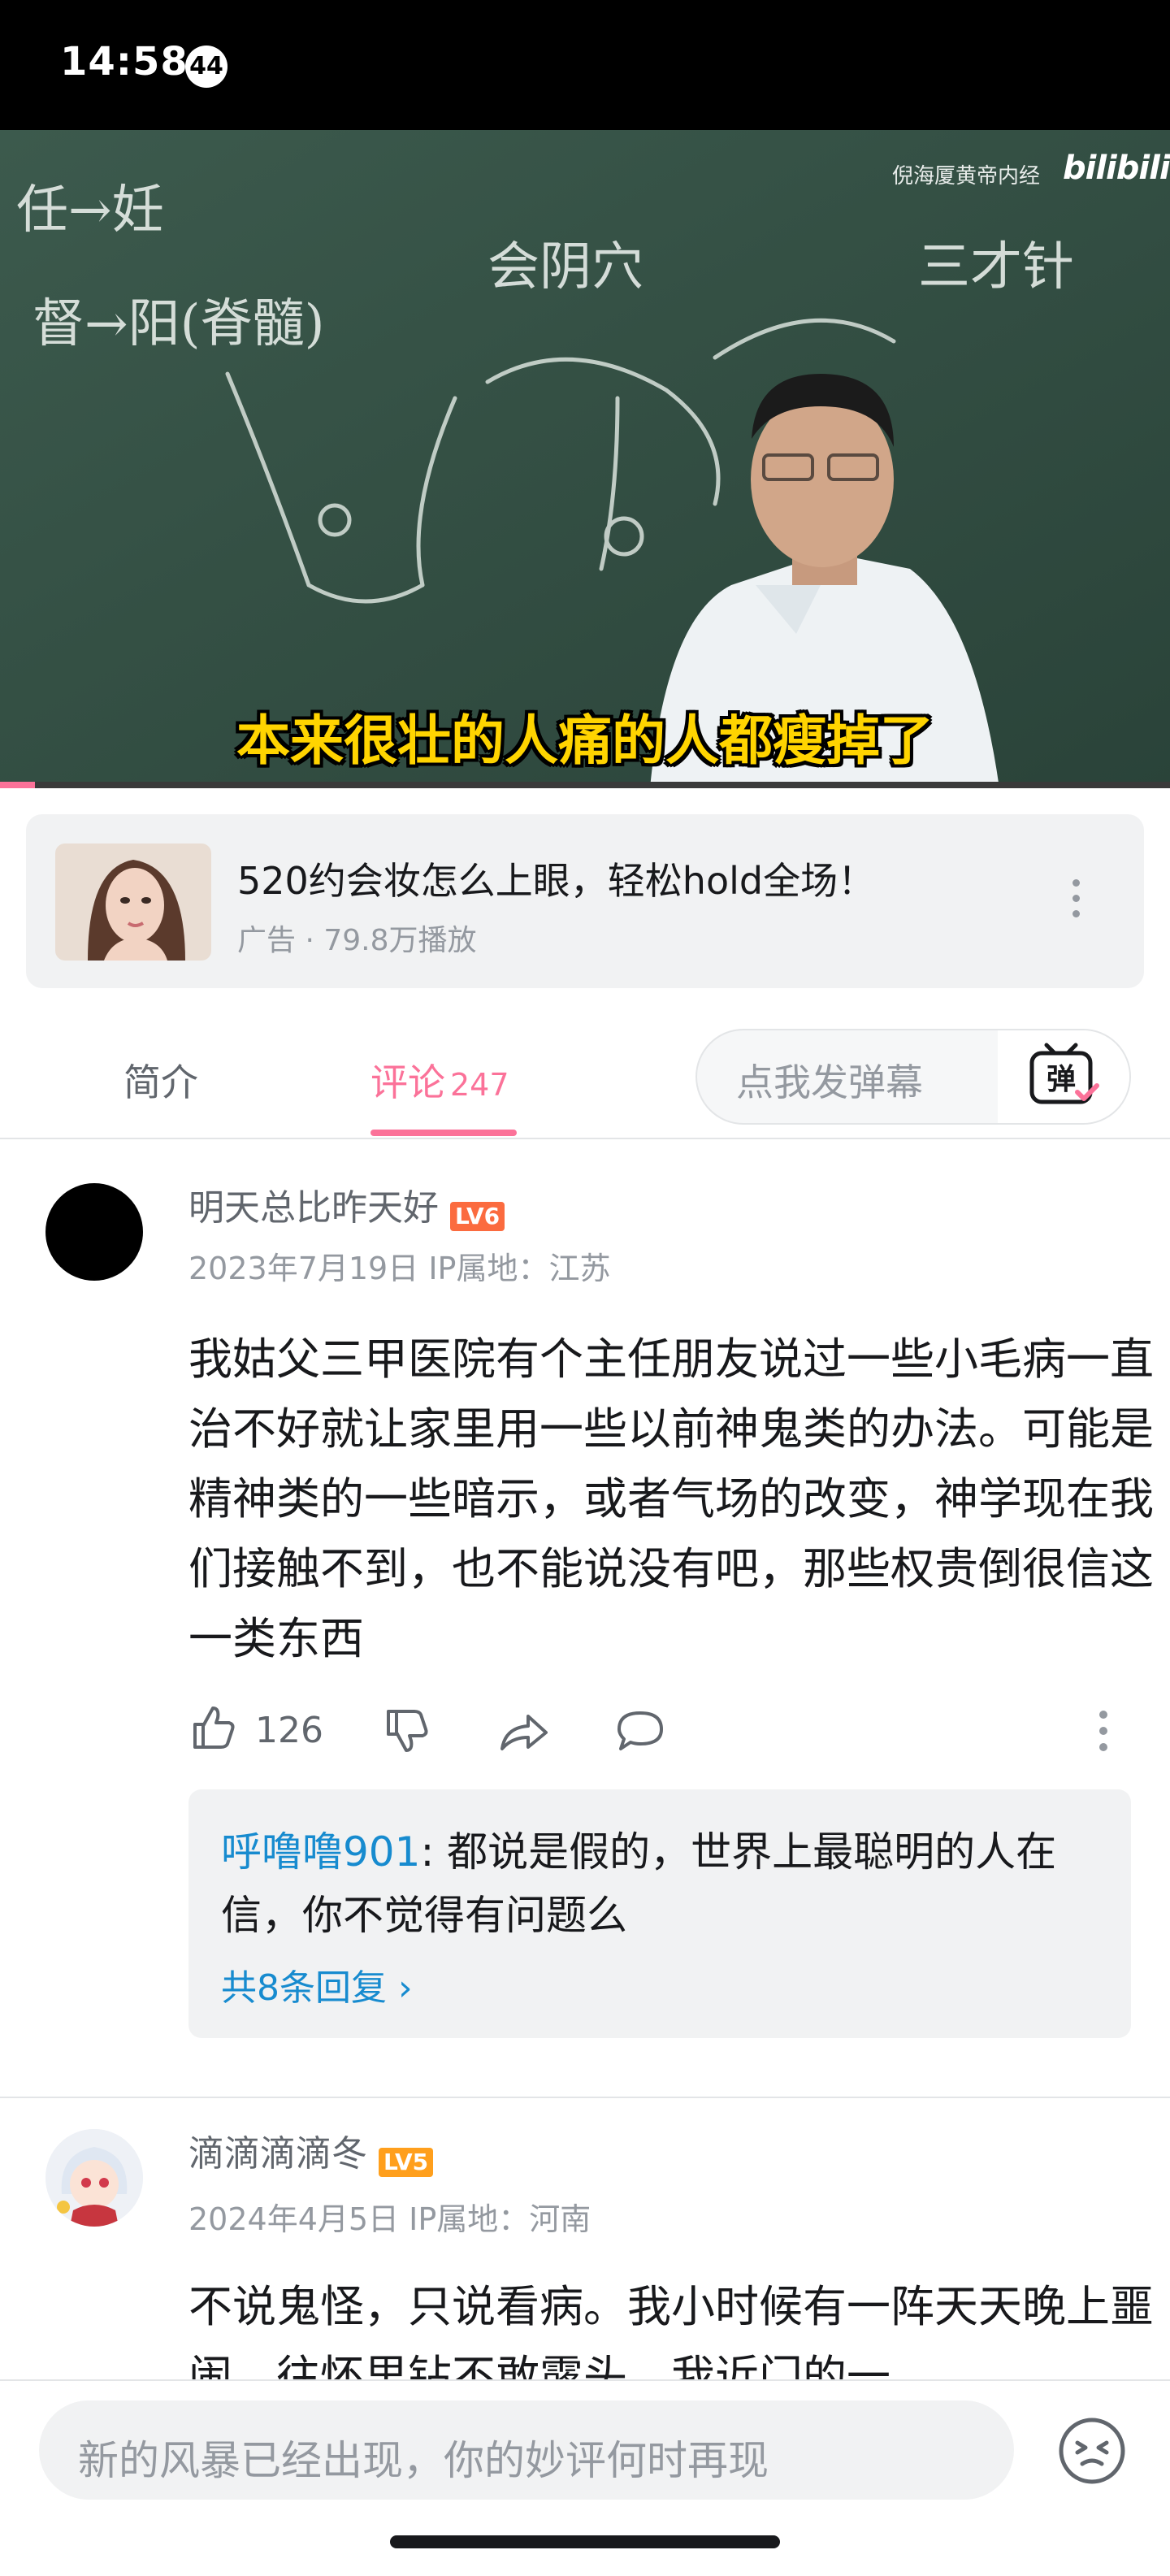 Image resolution: width=1170 pixels, height=2576 pixels. What do you see at coordinates (478, 1216) in the screenshot?
I see `level-badge: LV6` at bounding box center [478, 1216].